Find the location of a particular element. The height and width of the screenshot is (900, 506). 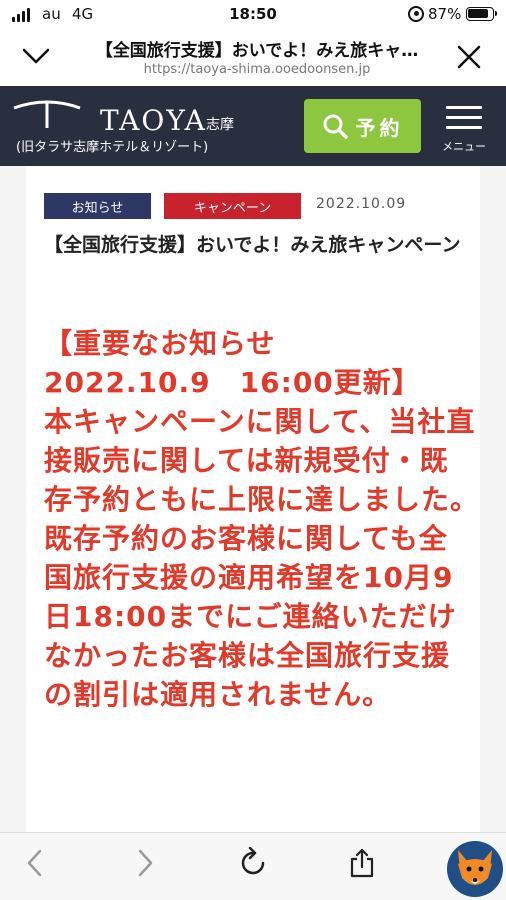

close-icon is located at coordinates (469, 57).